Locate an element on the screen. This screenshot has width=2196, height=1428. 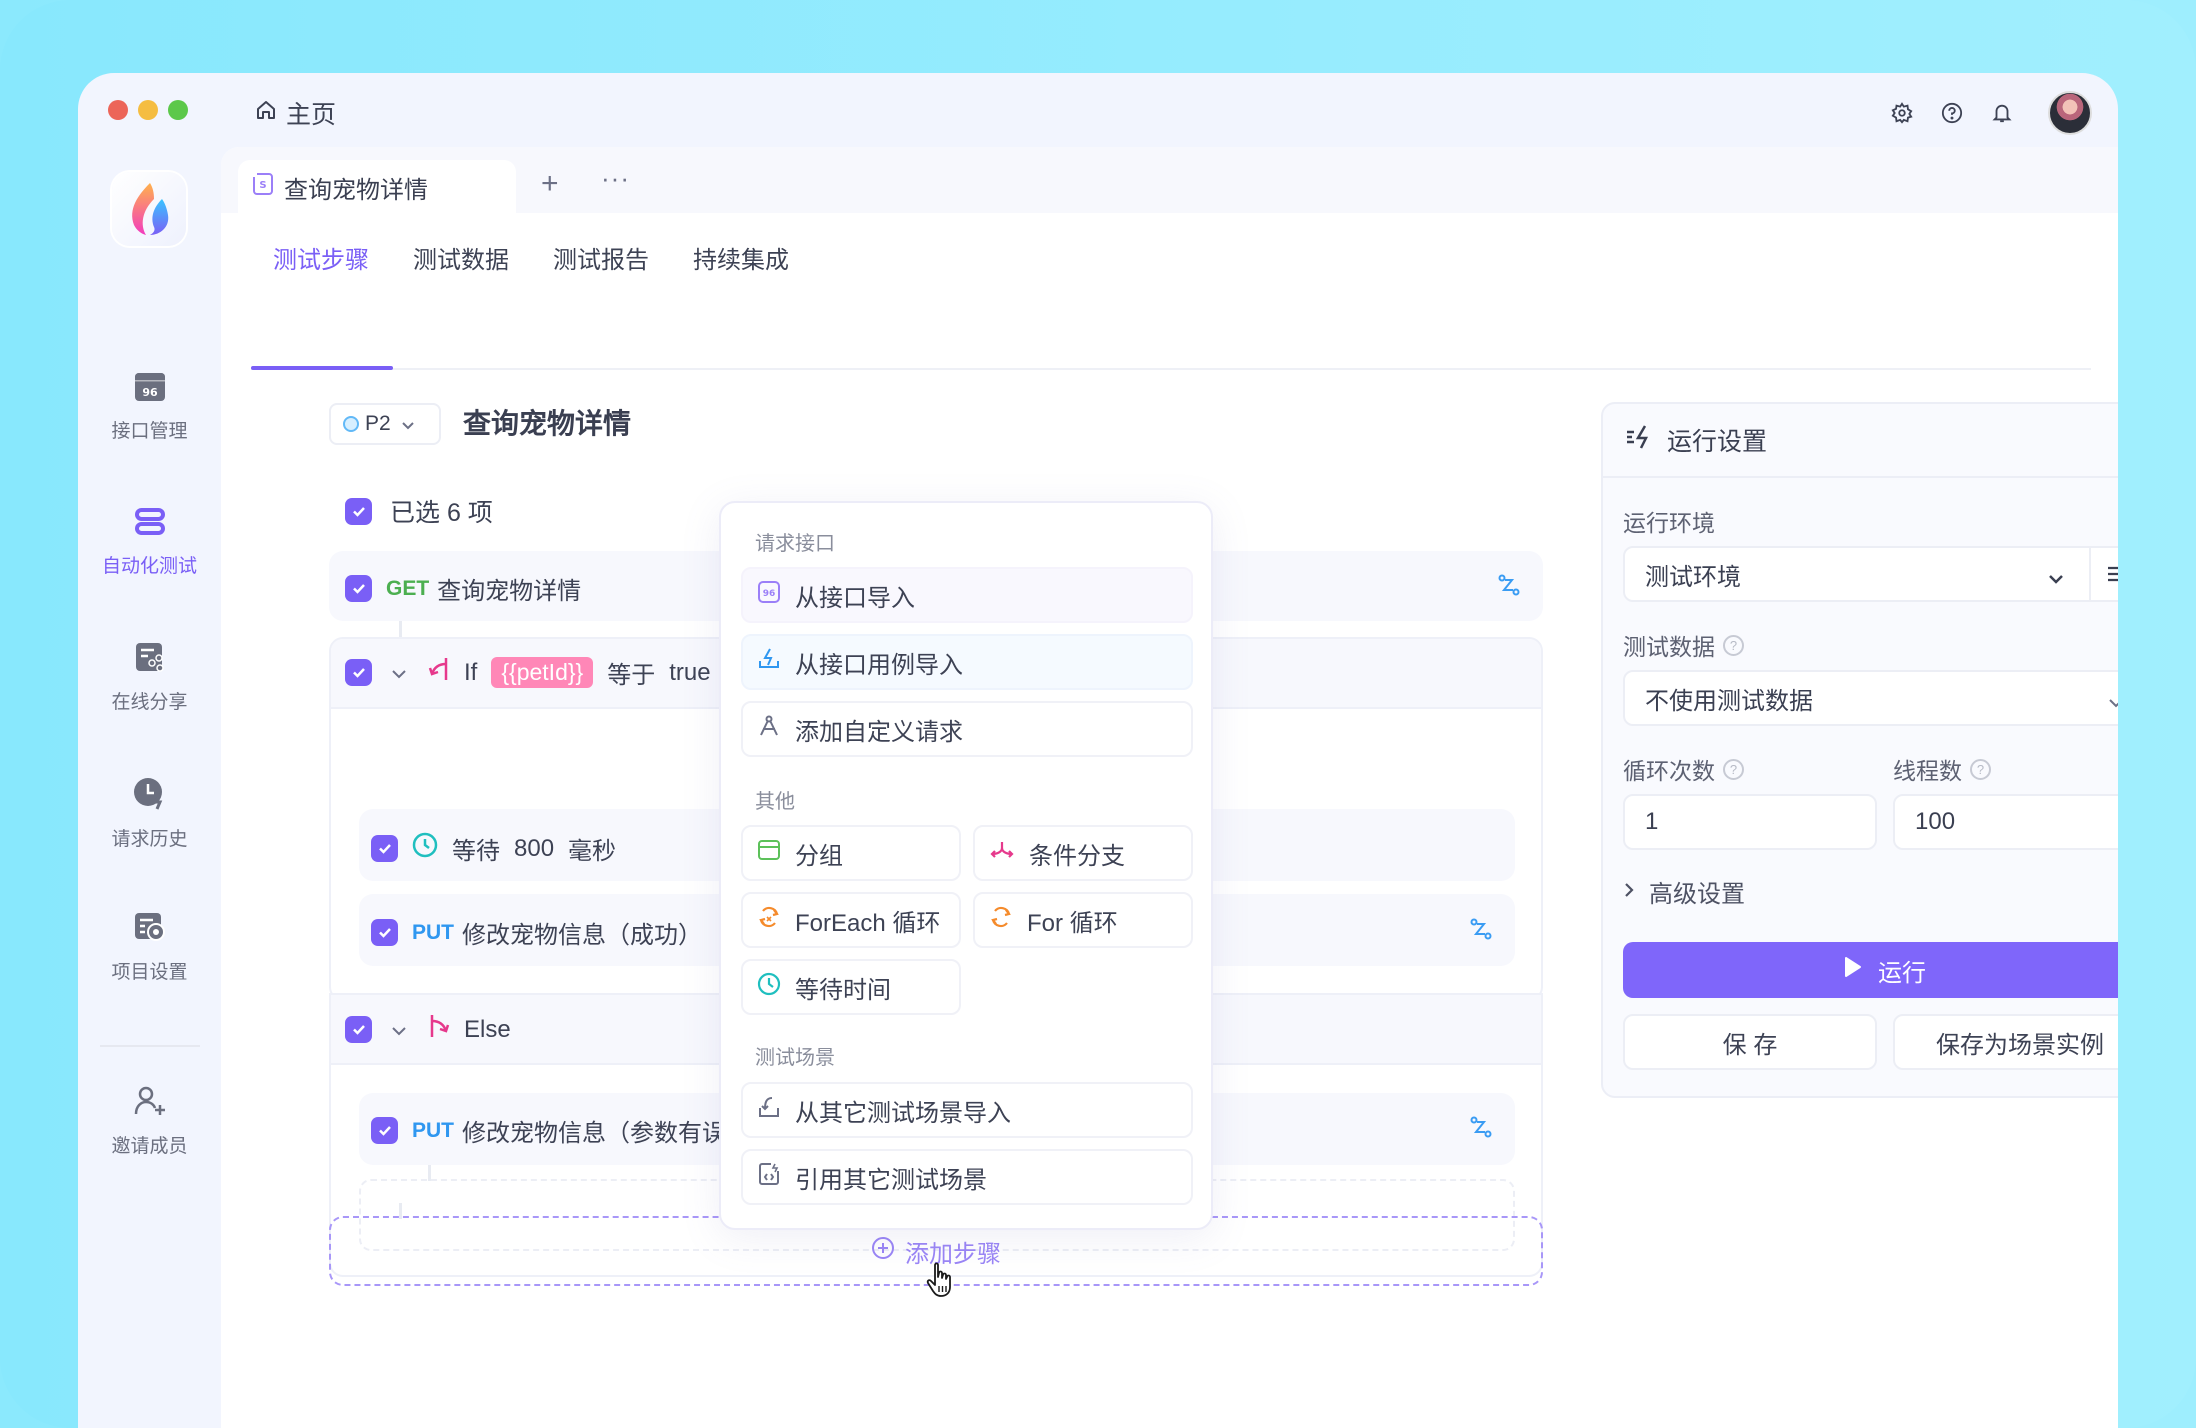
select-all-row: 已选 6 项 is located at coordinates (419, 511).